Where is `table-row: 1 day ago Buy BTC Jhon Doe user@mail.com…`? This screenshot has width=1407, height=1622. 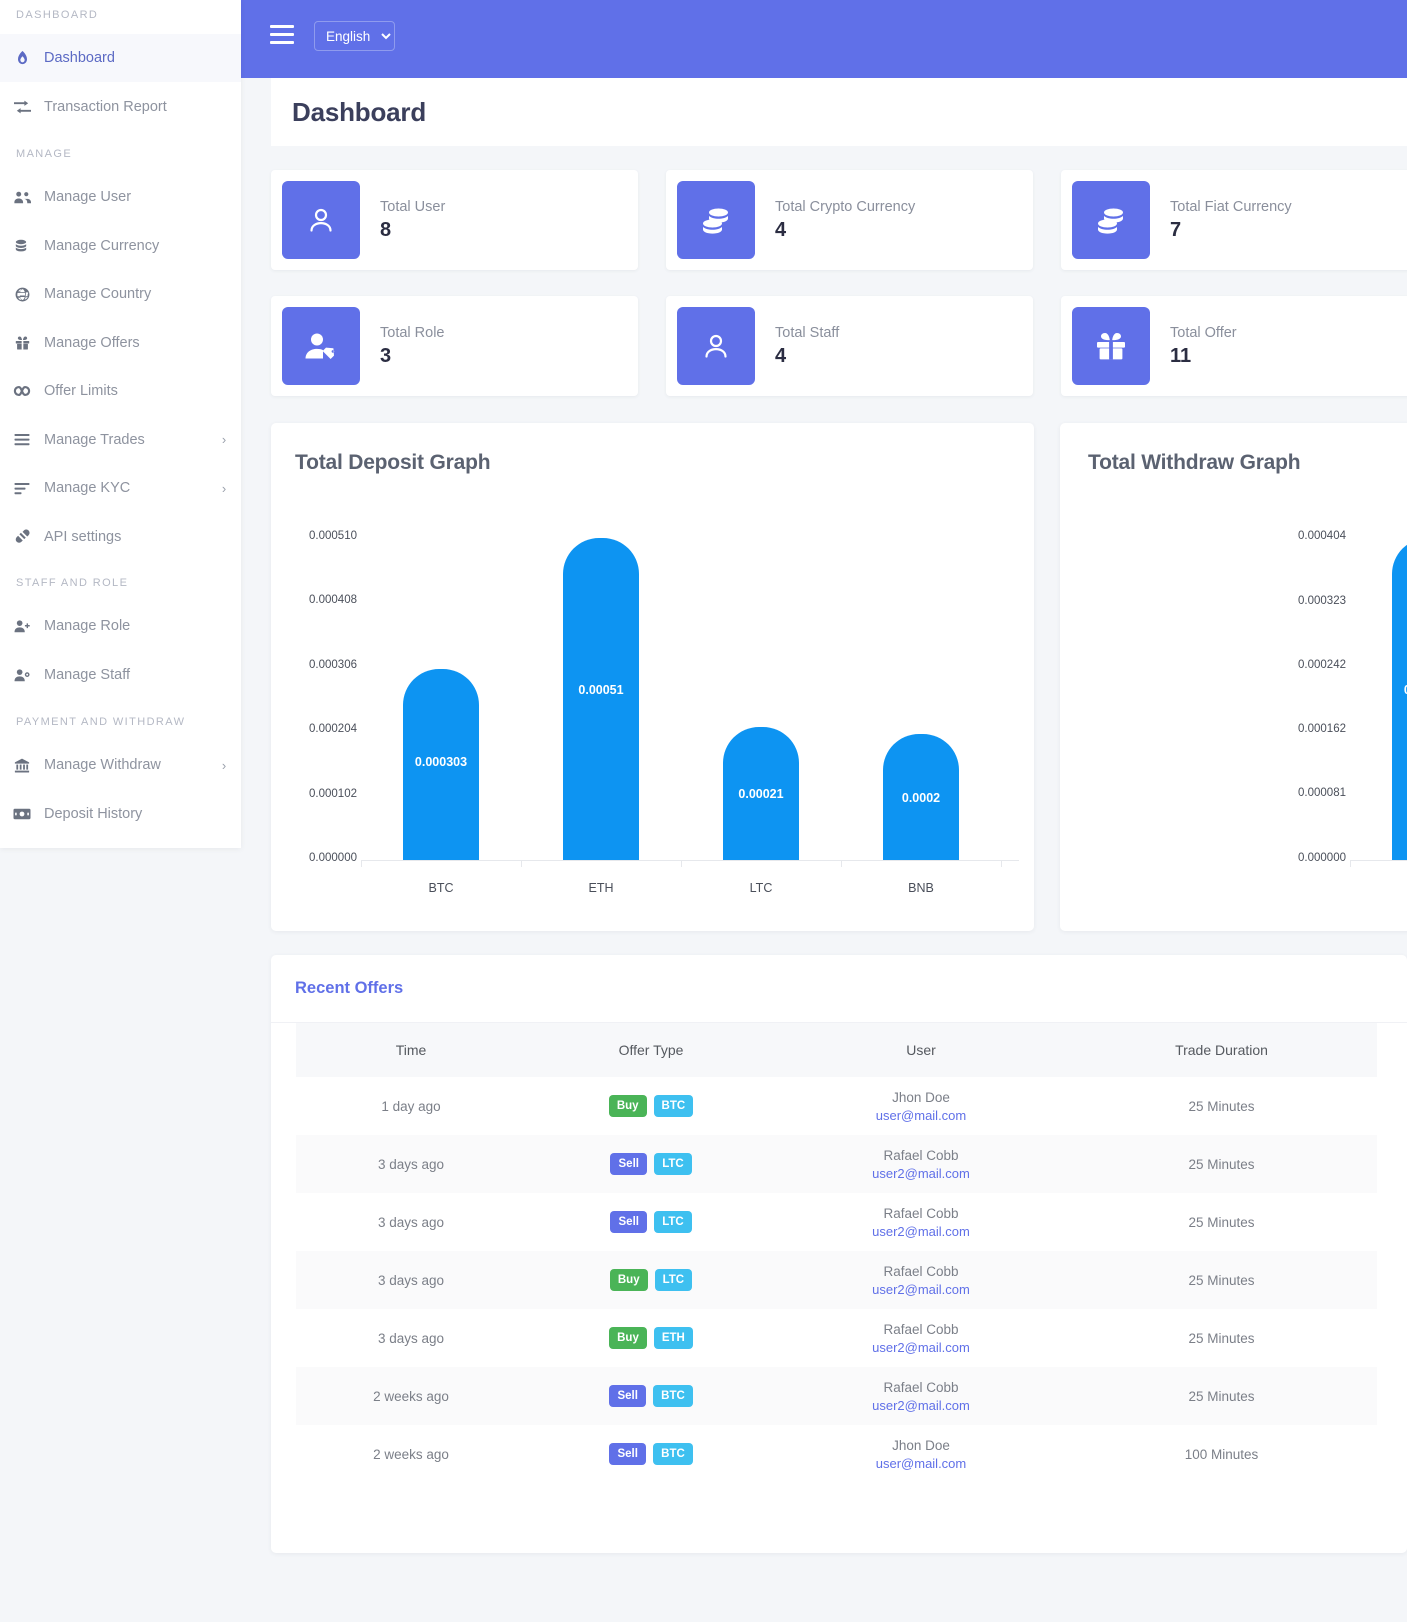 table-row: 1 day ago Buy BTC Jhon Doe user@mail.com… is located at coordinates (836, 1106).